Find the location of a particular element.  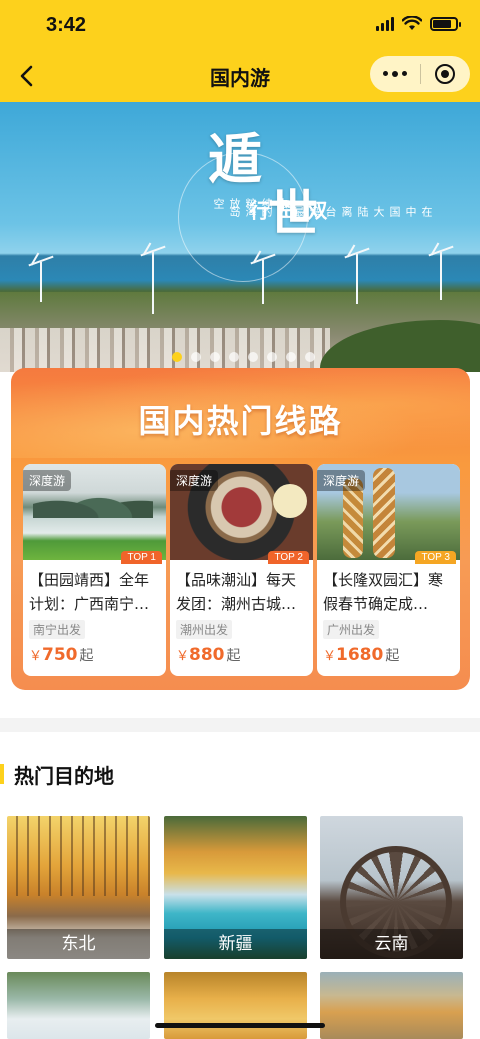

rank-badge: TOP 3 is located at coordinates (435, 557).